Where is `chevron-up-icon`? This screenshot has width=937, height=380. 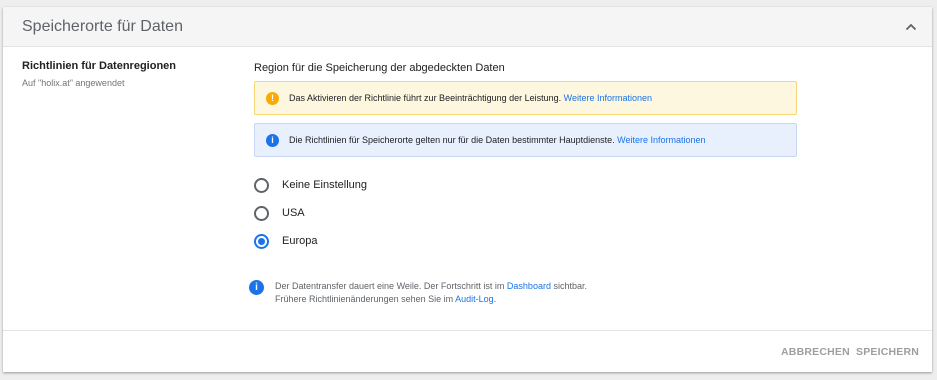
chevron-up-icon is located at coordinates (911, 27).